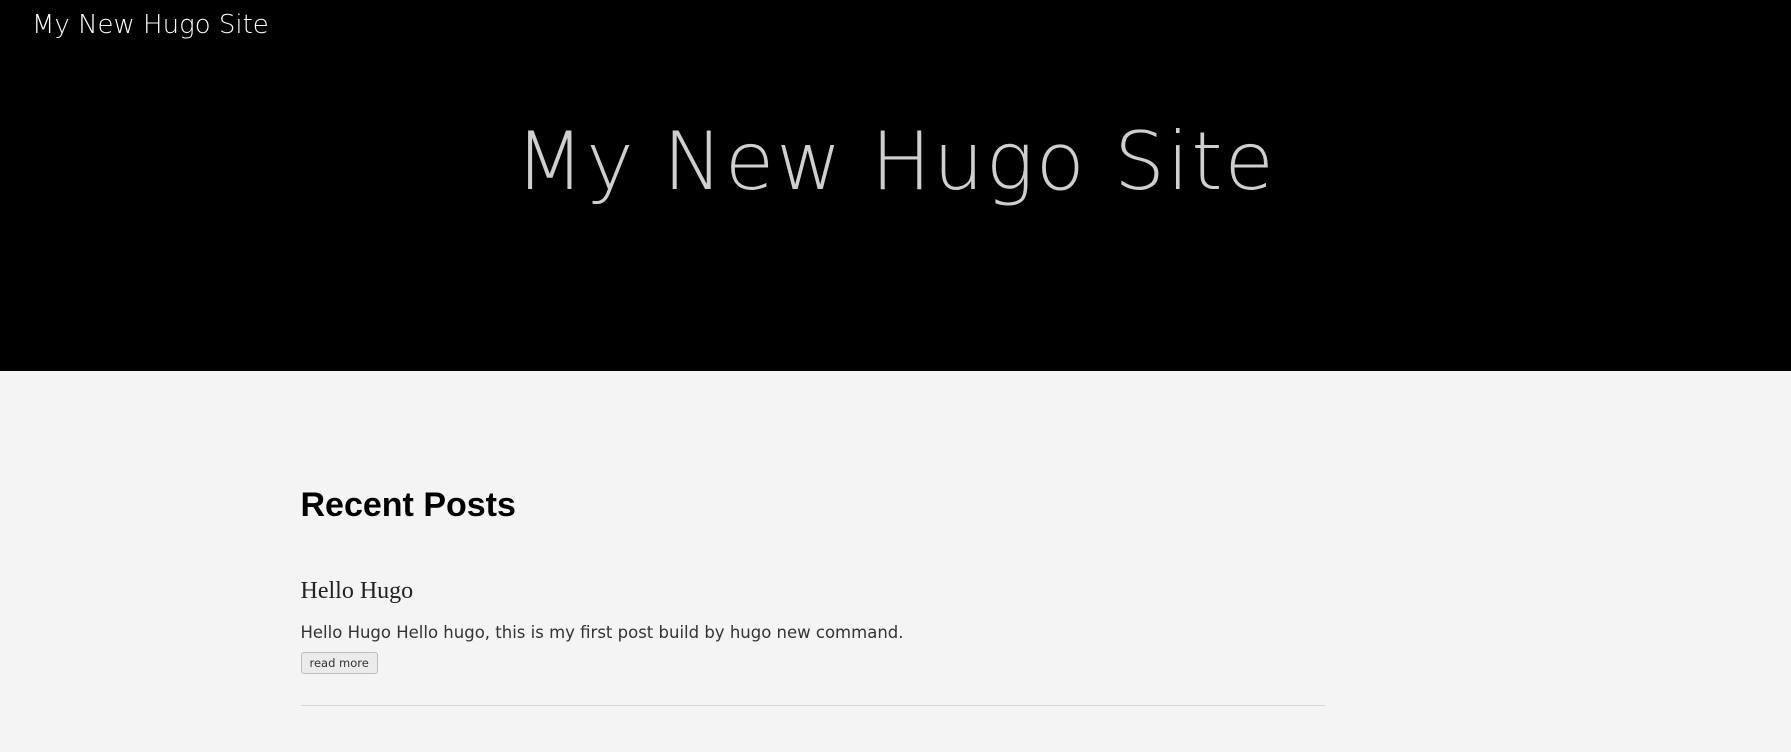 This screenshot has height=752, width=1791. Describe the element at coordinates (150, 25) in the screenshot. I see `site-home-link: My New Hugo Site` at that location.